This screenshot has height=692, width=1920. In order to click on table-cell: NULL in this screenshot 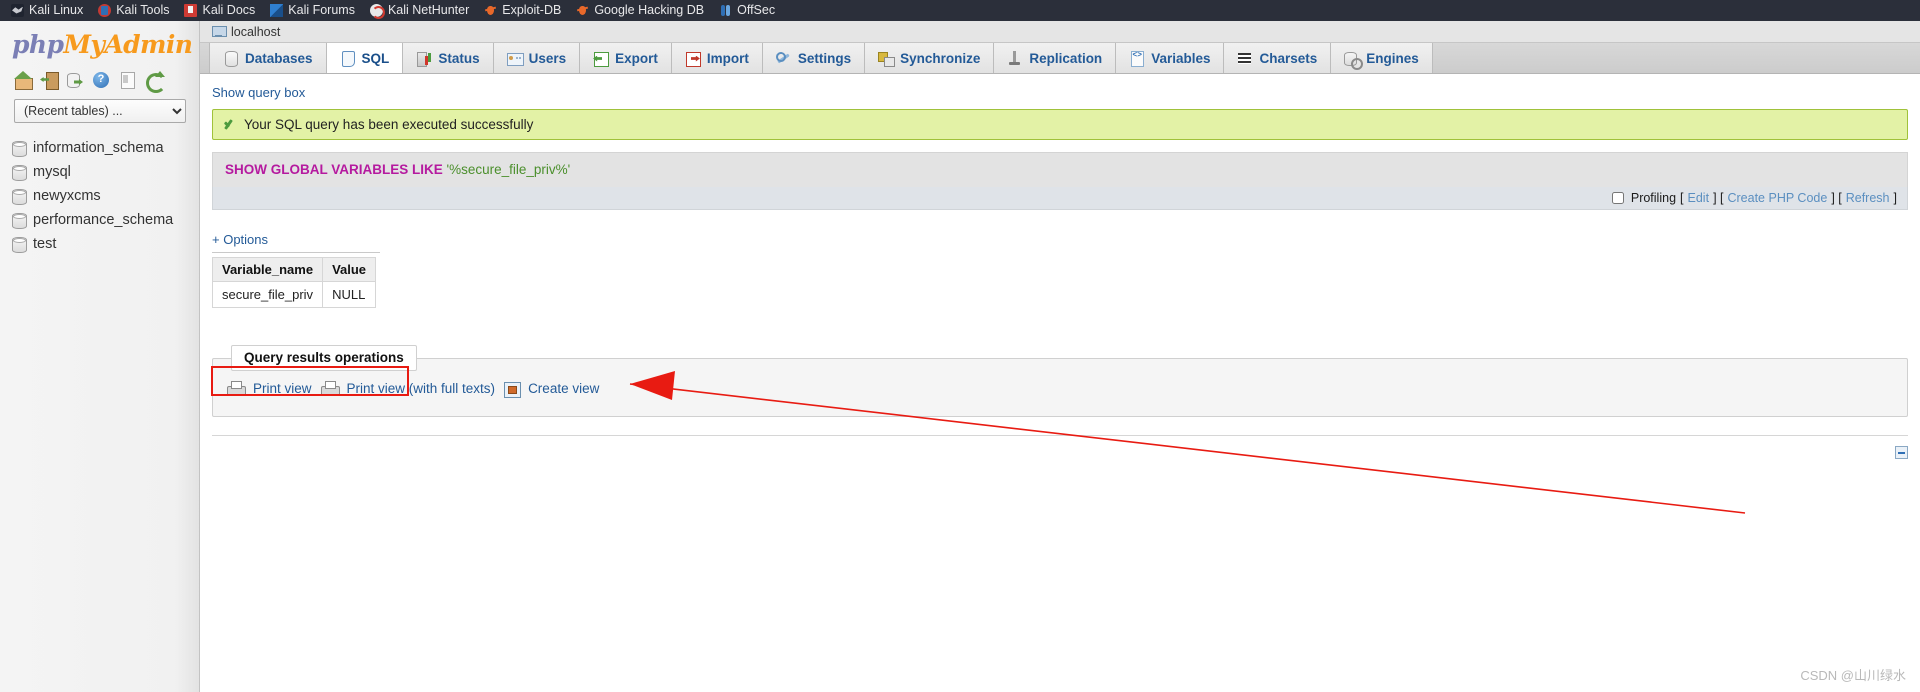, I will do `click(349, 294)`.